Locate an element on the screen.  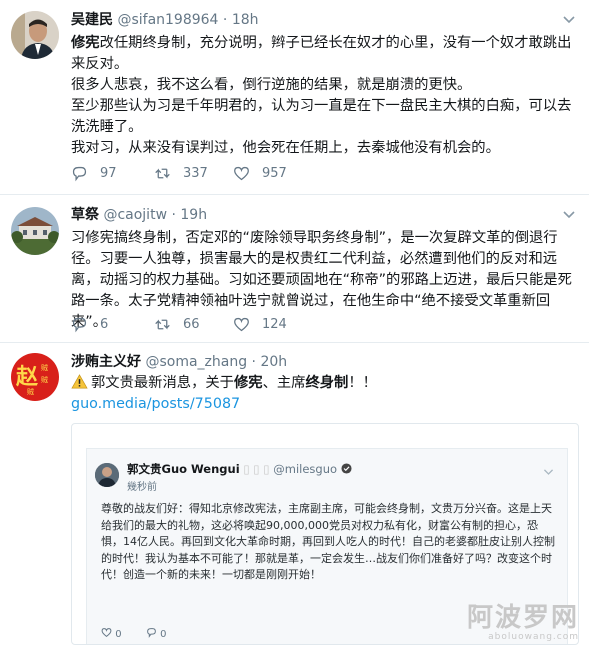
embedded-header: 郭文贵Guo Wengui ▯ ▯ ▯ @milesguo is located at coordinates (239, 469).